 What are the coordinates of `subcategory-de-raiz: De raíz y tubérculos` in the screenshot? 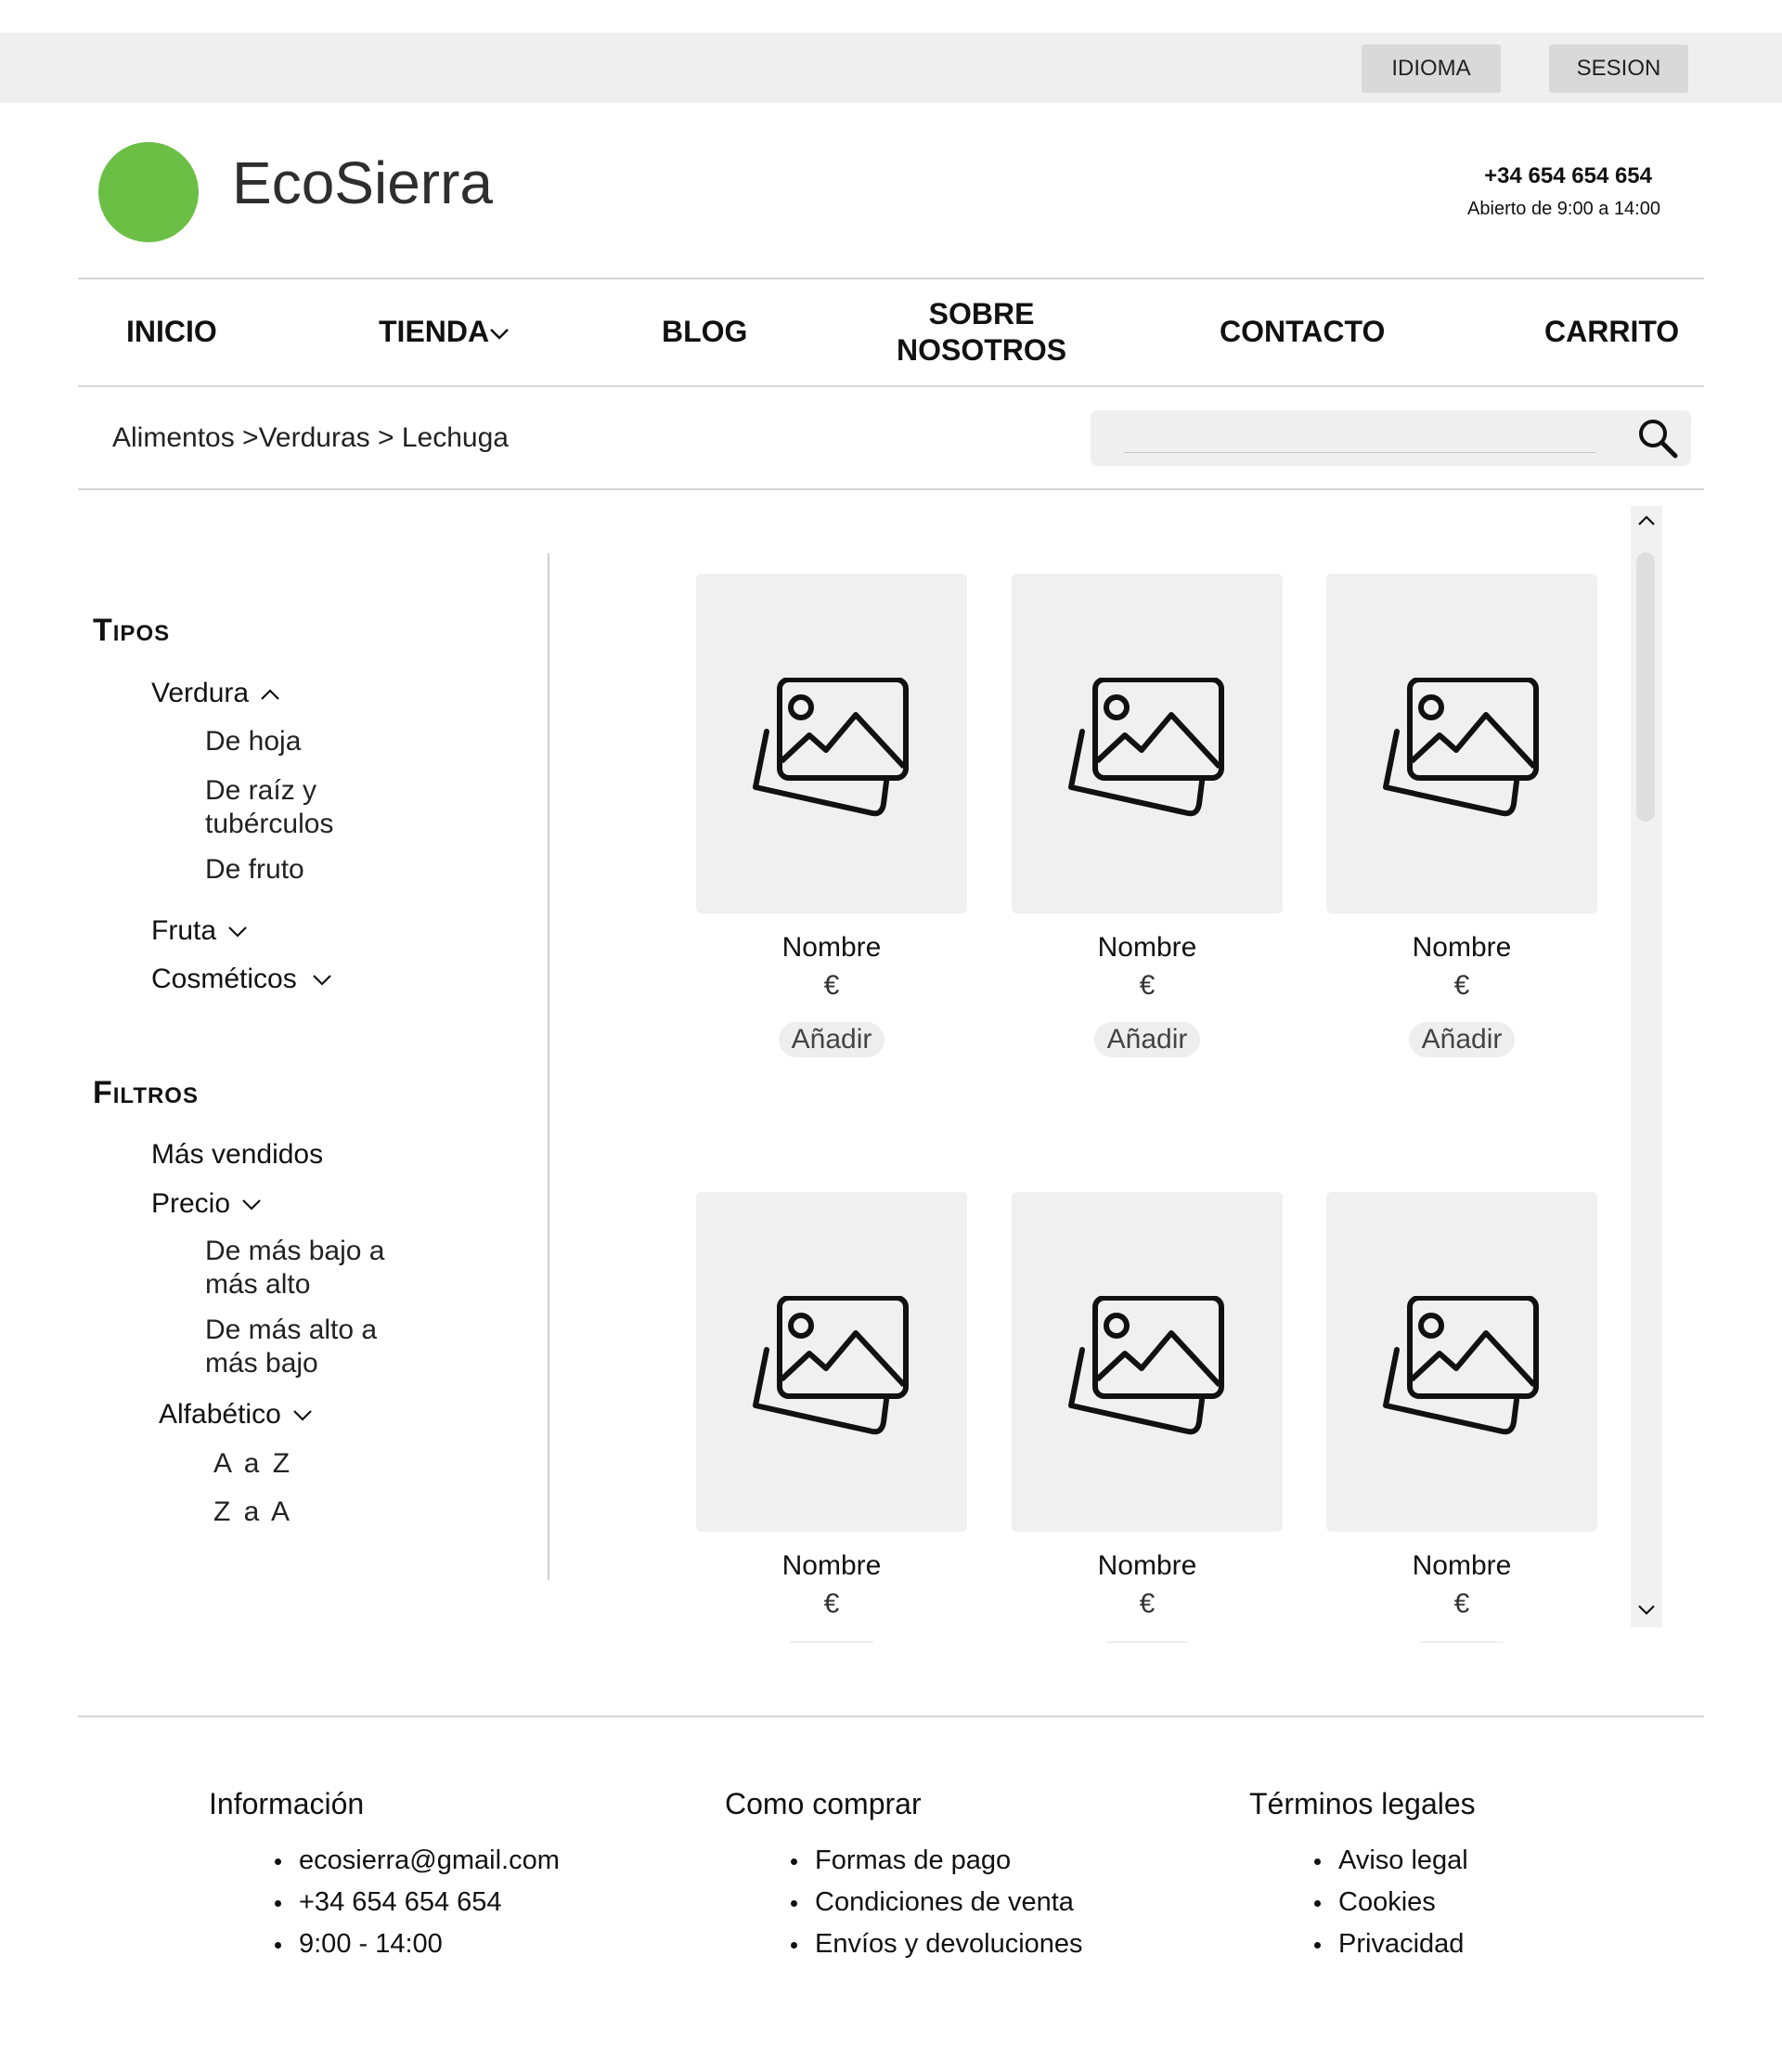 It's located at (288, 807).